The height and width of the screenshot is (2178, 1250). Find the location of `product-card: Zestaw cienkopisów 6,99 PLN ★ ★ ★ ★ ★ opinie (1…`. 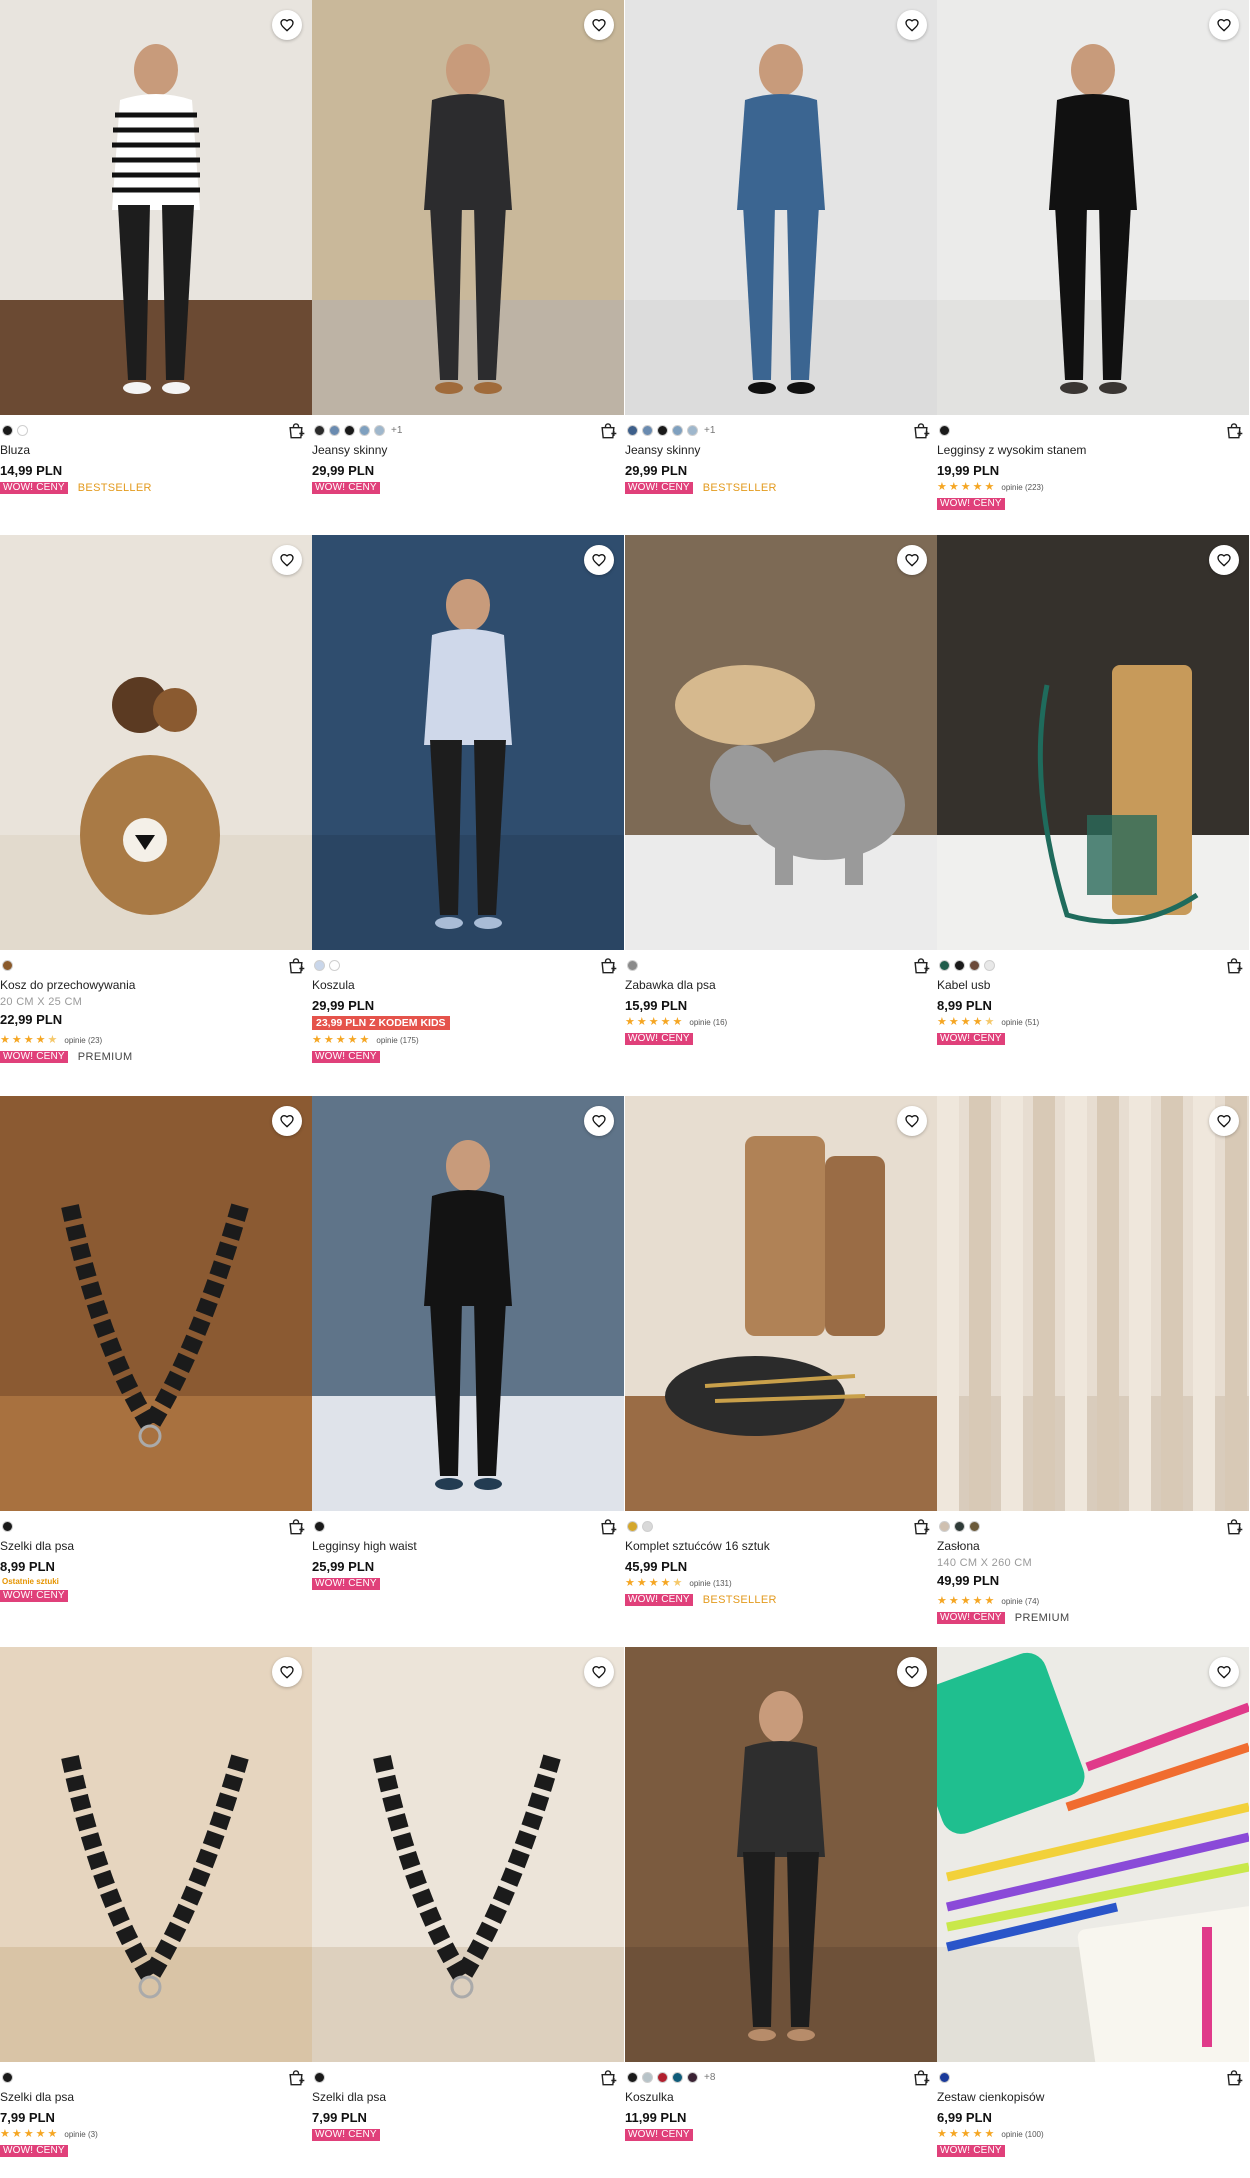

product-card: Zestaw cienkopisów 6,99 PLN ★ ★ ★ ★ ★ opinie (1… is located at coordinates (1093, 1912).